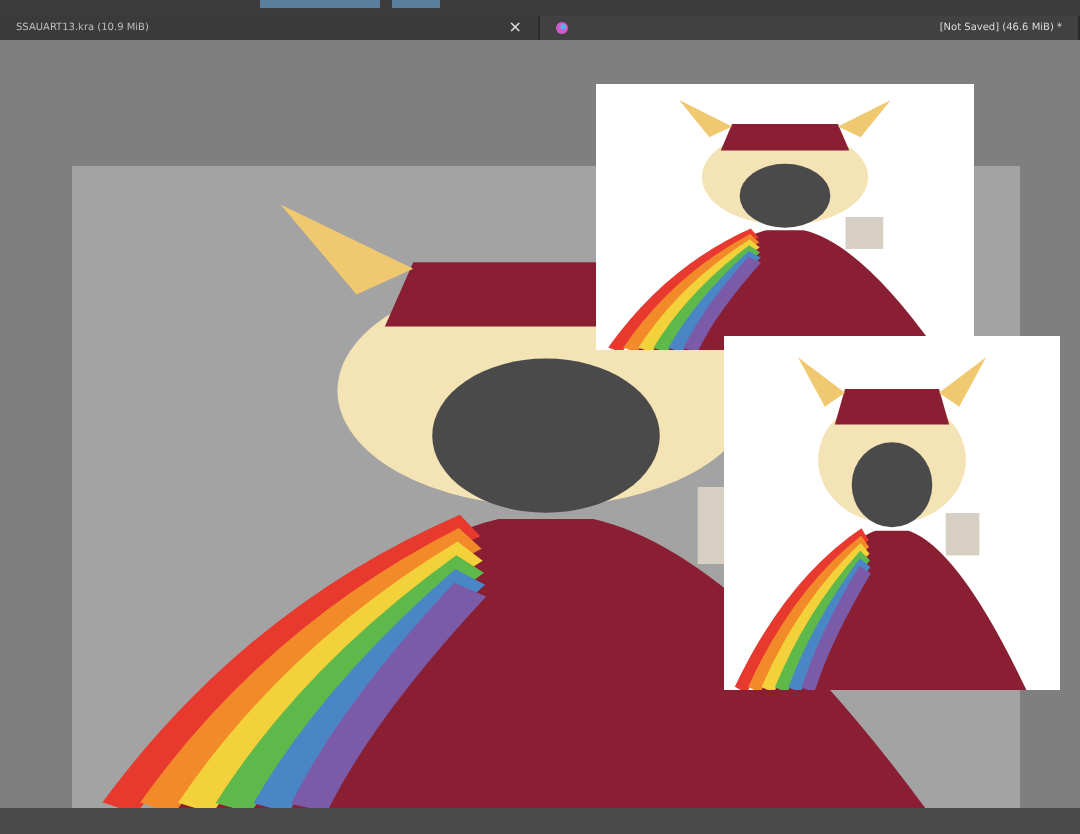 Image resolution: width=1080 pixels, height=834 pixels. I want to click on app-logo-icon, so click(562, 28).